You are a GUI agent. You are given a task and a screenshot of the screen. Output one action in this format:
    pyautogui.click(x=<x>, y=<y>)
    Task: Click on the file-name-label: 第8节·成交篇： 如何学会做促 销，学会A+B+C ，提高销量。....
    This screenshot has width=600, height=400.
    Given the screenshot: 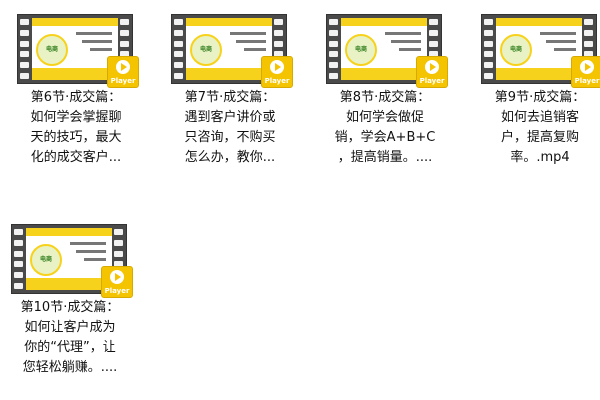 What is the action you would take?
    pyautogui.click(x=385, y=128)
    